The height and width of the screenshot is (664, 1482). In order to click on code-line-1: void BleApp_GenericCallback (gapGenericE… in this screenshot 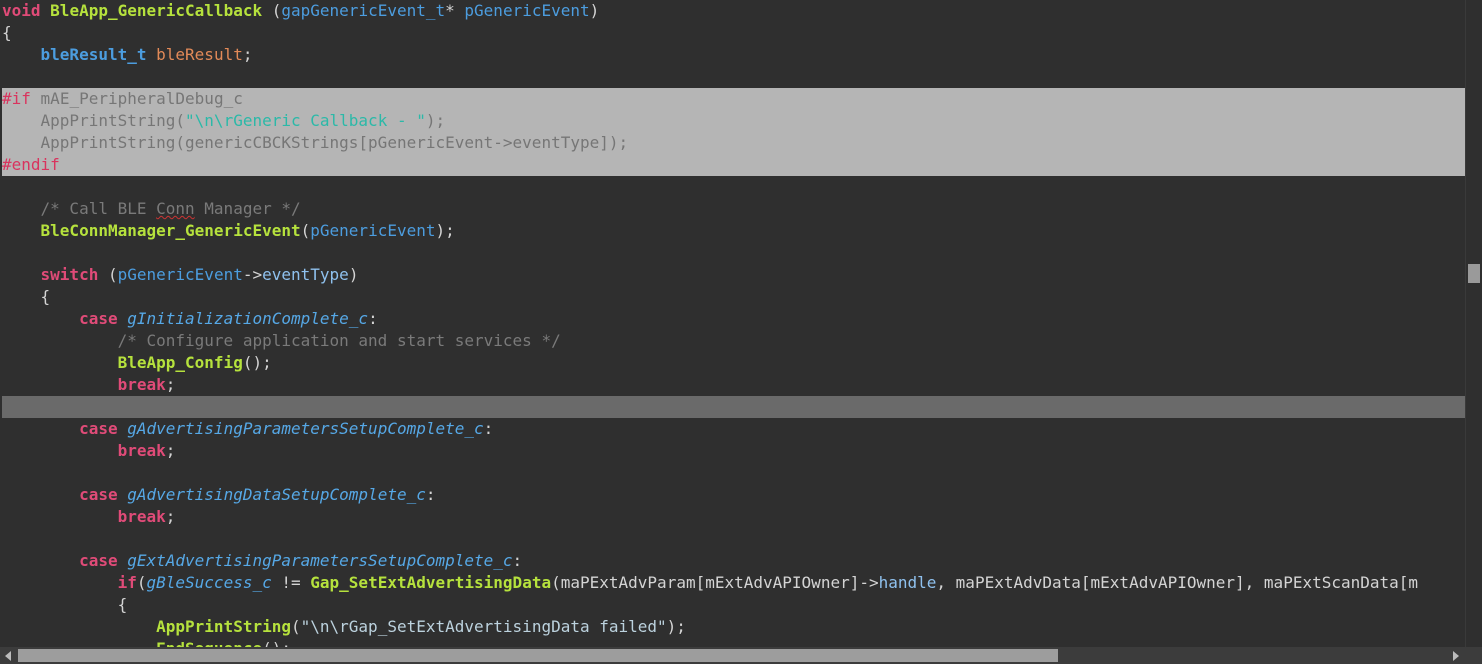, I will do `click(301, 10)`.